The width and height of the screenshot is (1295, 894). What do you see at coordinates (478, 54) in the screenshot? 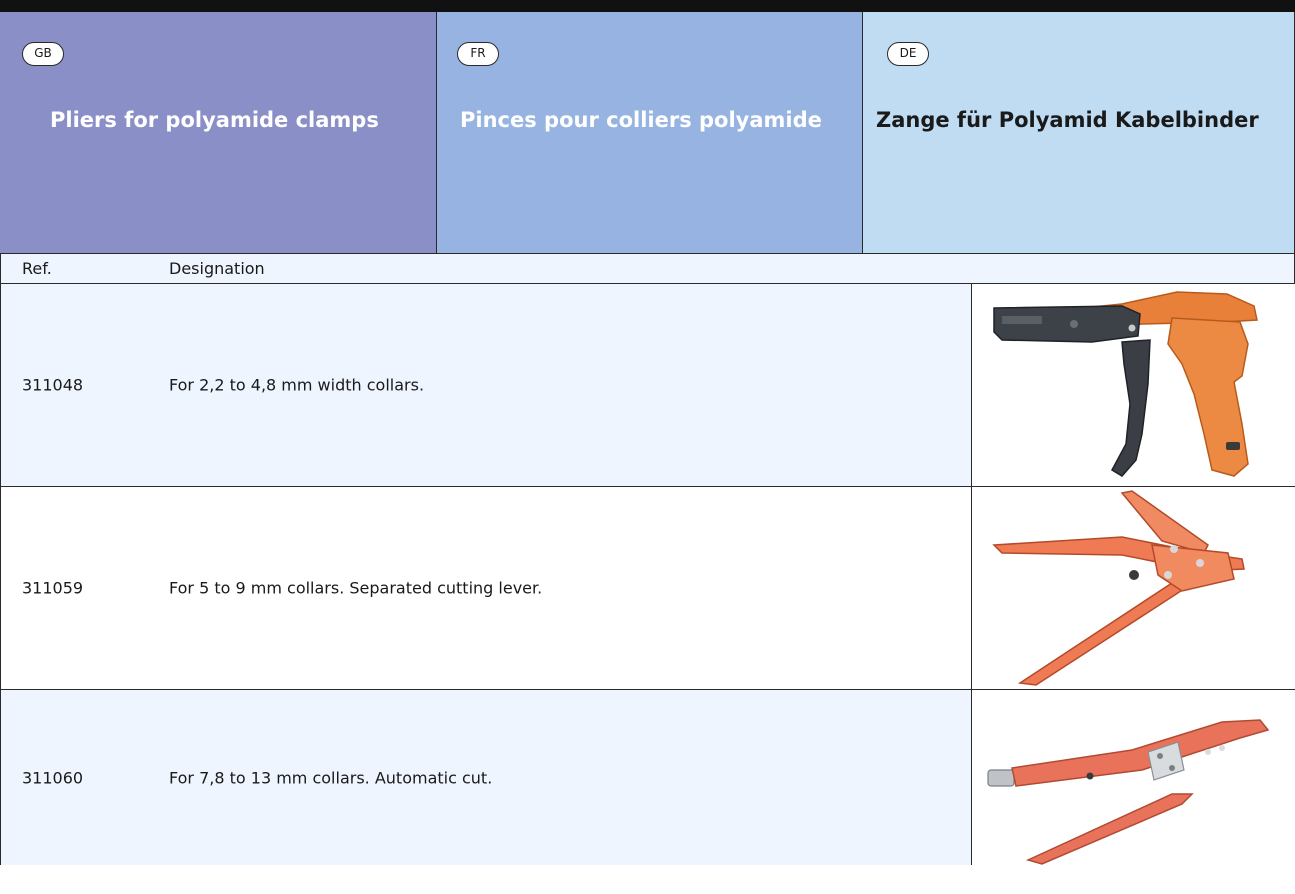
I see `language-badge-fr: FR` at bounding box center [478, 54].